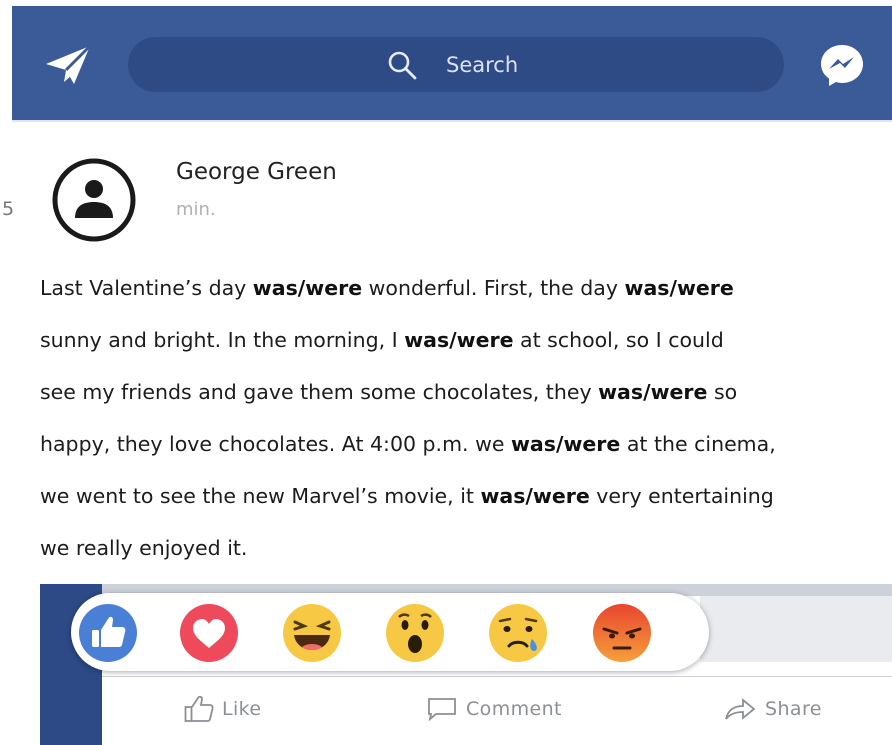 This screenshot has width=892, height=745. Describe the element at coordinates (793, 709) in the screenshot. I see `share-action-label: Share` at that location.